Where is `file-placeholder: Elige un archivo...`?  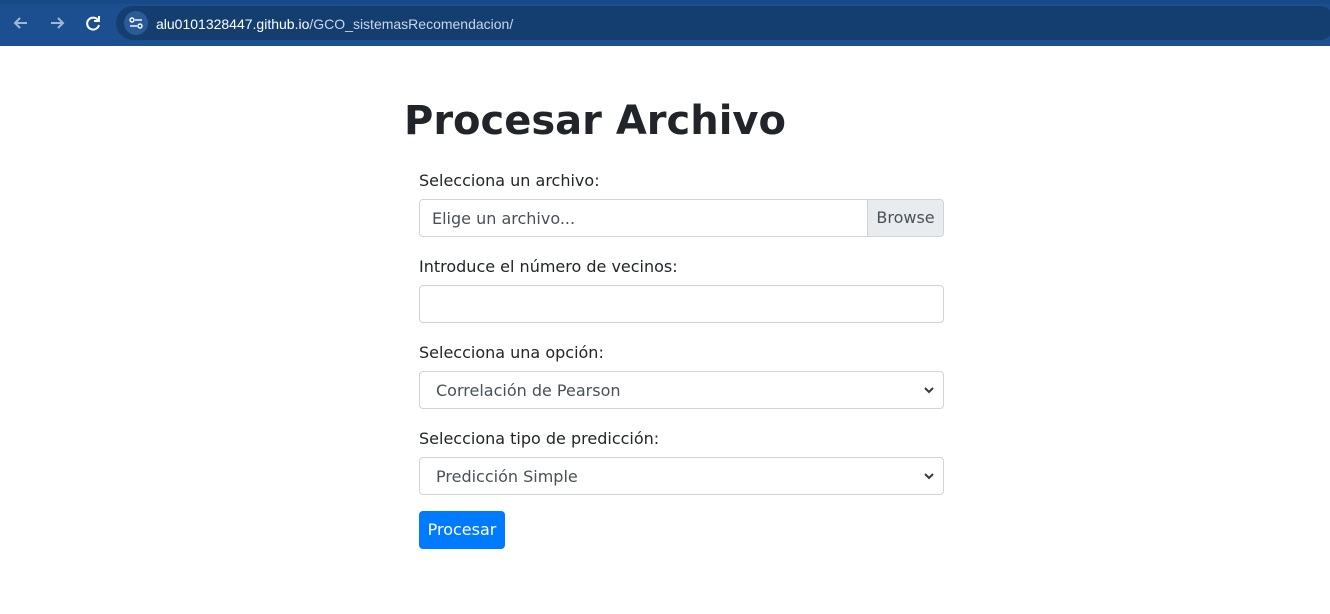 file-placeholder: Elige un archivo... is located at coordinates (504, 218).